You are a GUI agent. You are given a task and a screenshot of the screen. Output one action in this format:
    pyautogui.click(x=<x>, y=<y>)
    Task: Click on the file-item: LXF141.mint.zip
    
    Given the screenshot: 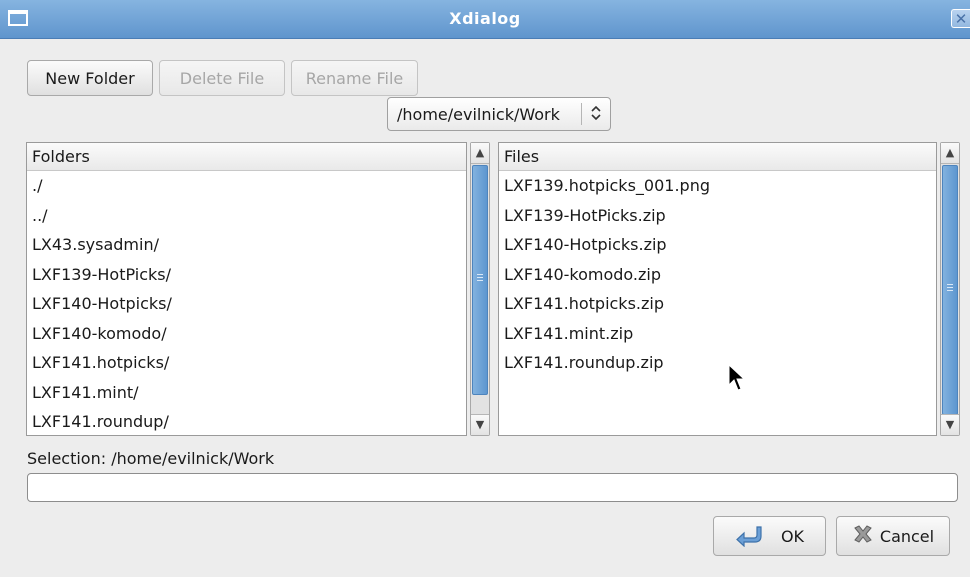 What is the action you would take?
    pyautogui.click(x=717, y=334)
    